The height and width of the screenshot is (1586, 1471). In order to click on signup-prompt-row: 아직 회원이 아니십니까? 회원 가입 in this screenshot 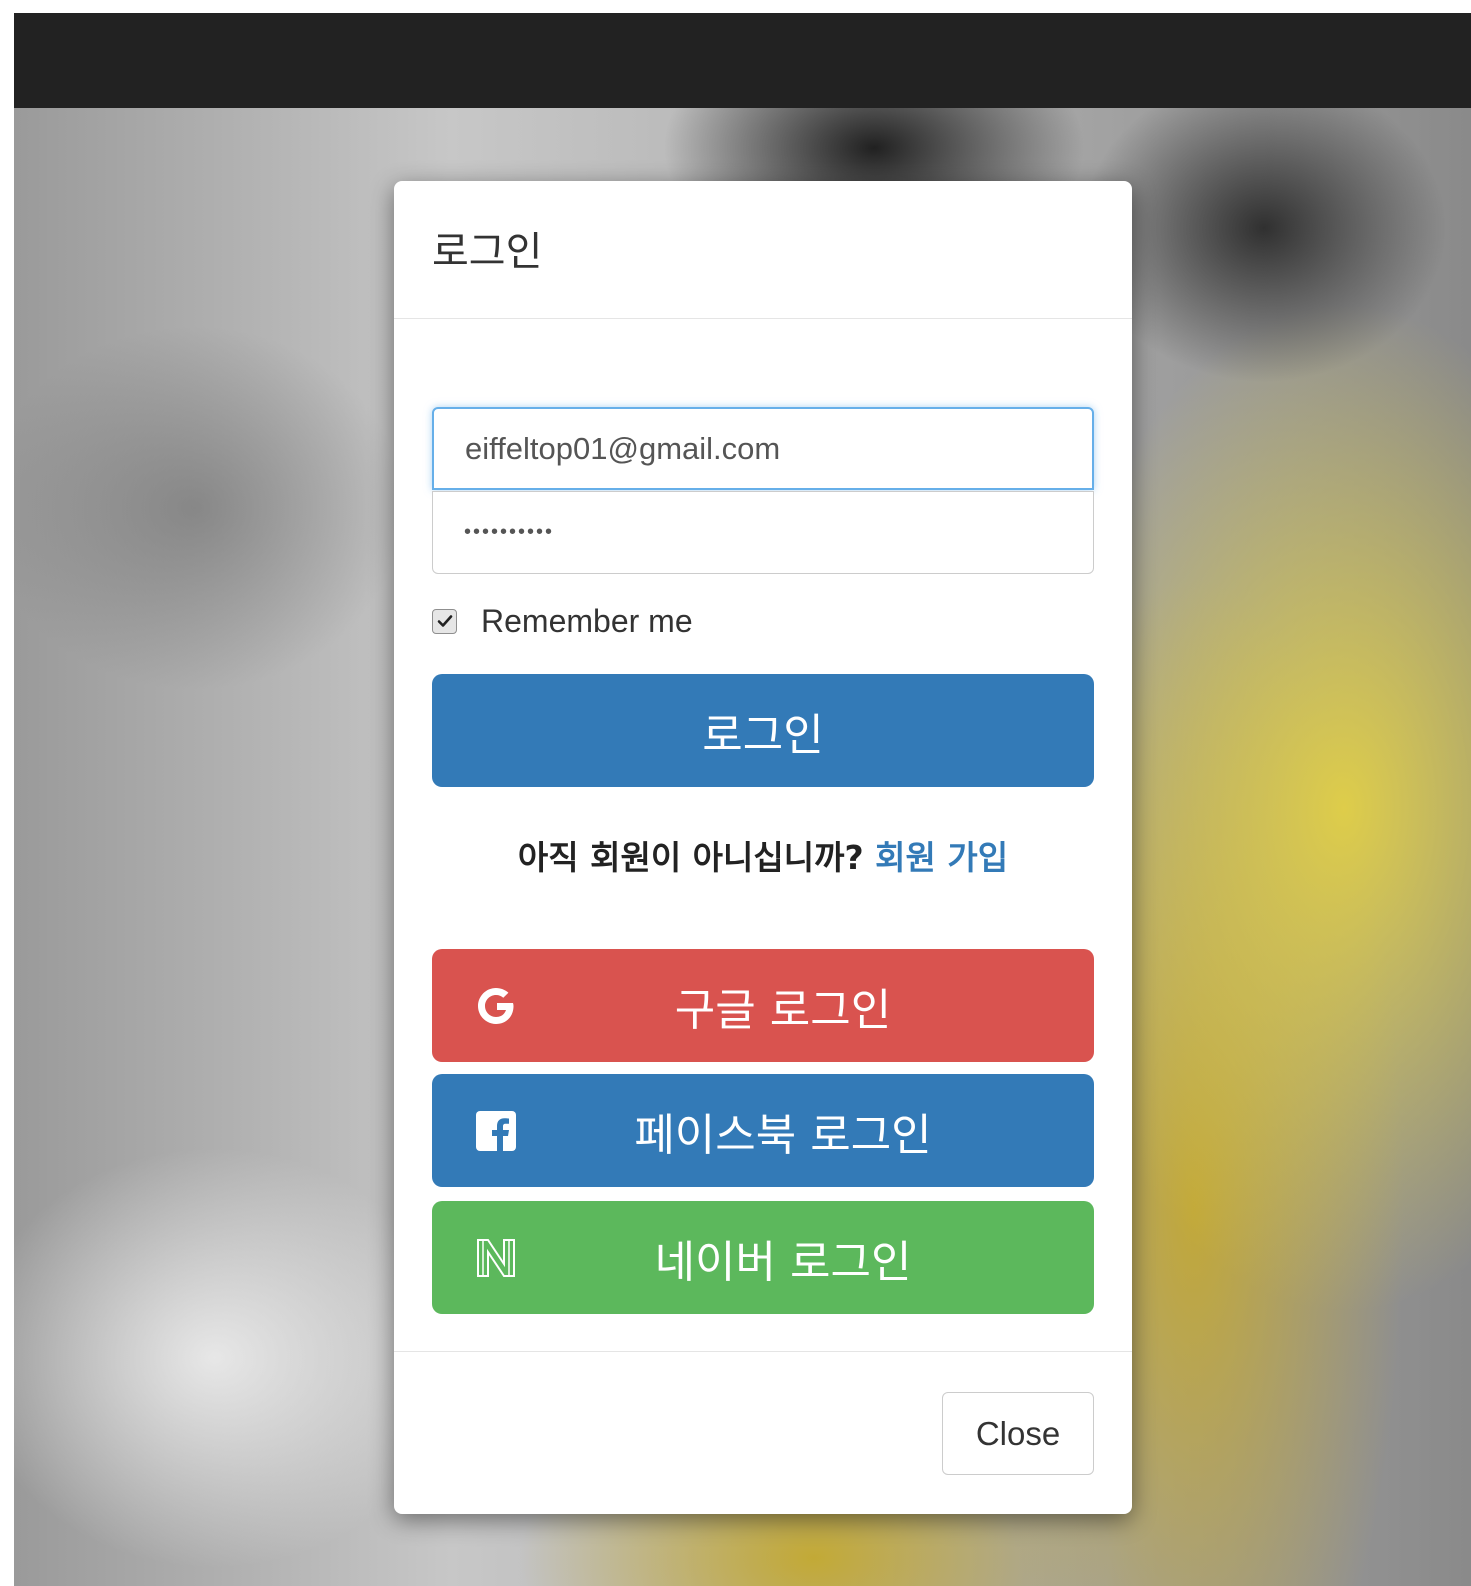, I will do `click(763, 855)`.